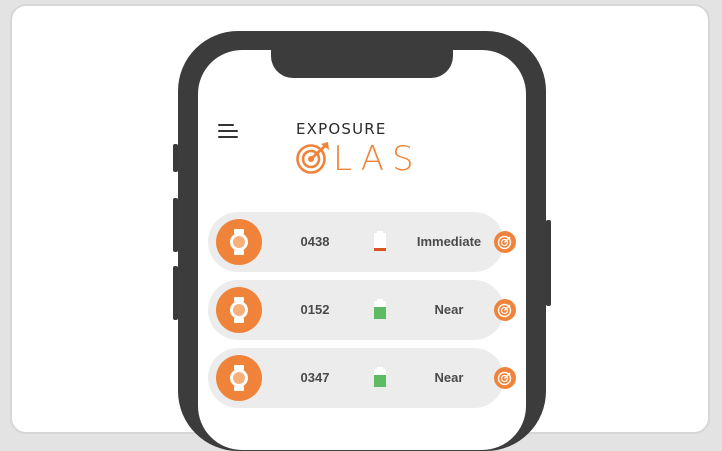  I want to click on logo-bottom-text: LAS, so click(377, 159).